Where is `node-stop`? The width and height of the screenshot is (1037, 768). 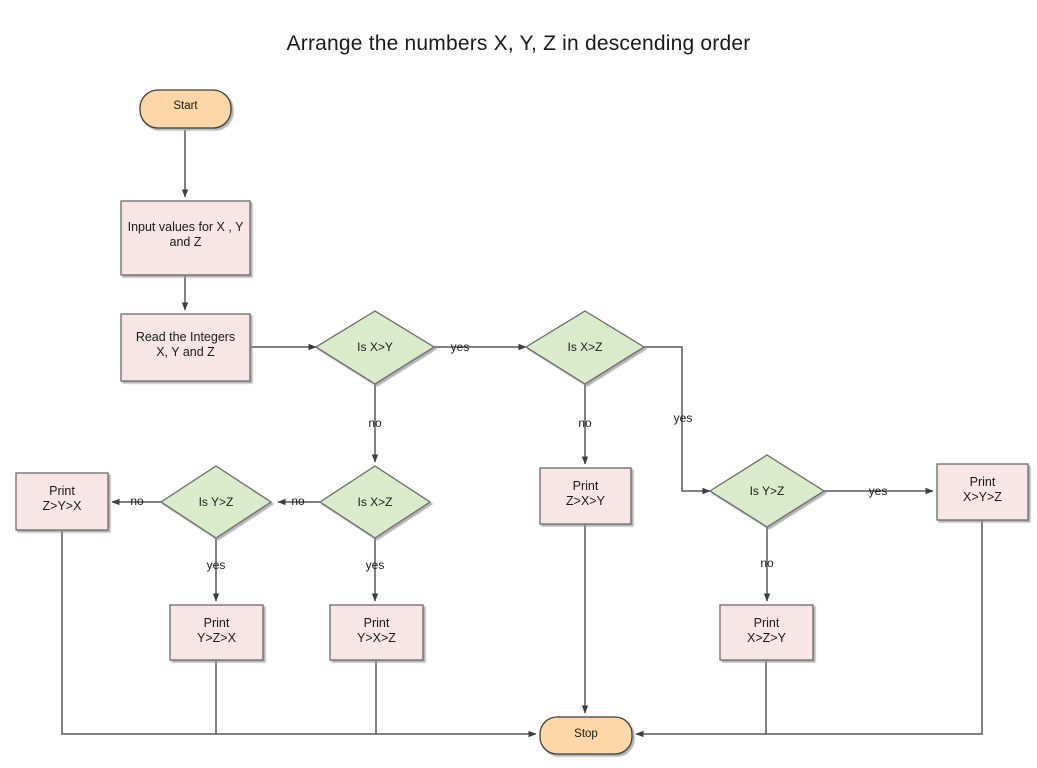
node-stop is located at coordinates (586, 735).